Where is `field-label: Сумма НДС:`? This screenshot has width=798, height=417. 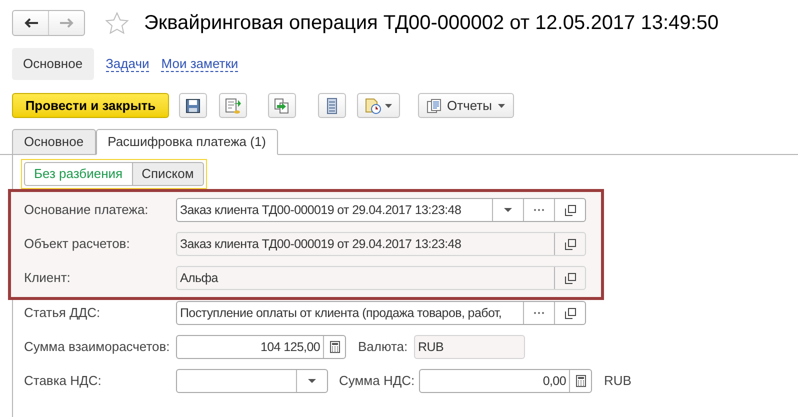
field-label: Сумма НДС: is located at coordinates (377, 381).